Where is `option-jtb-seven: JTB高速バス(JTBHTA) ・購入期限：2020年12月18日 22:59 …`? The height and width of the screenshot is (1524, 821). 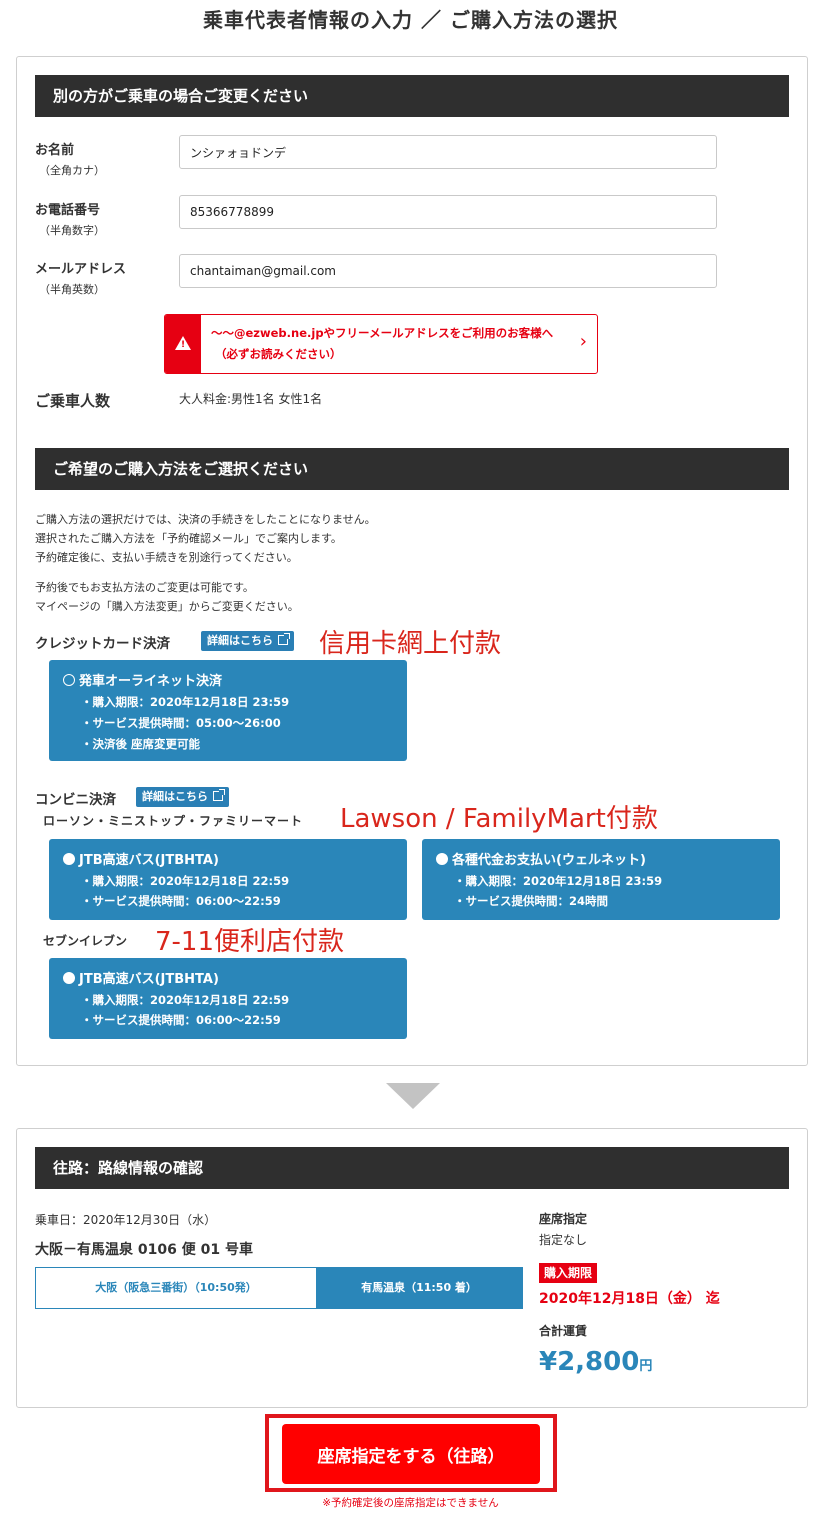
option-jtb-seven: JTB高速バス(JTBHTA) ・購入期限：2020年12月18日 22:59 … is located at coordinates (228, 998).